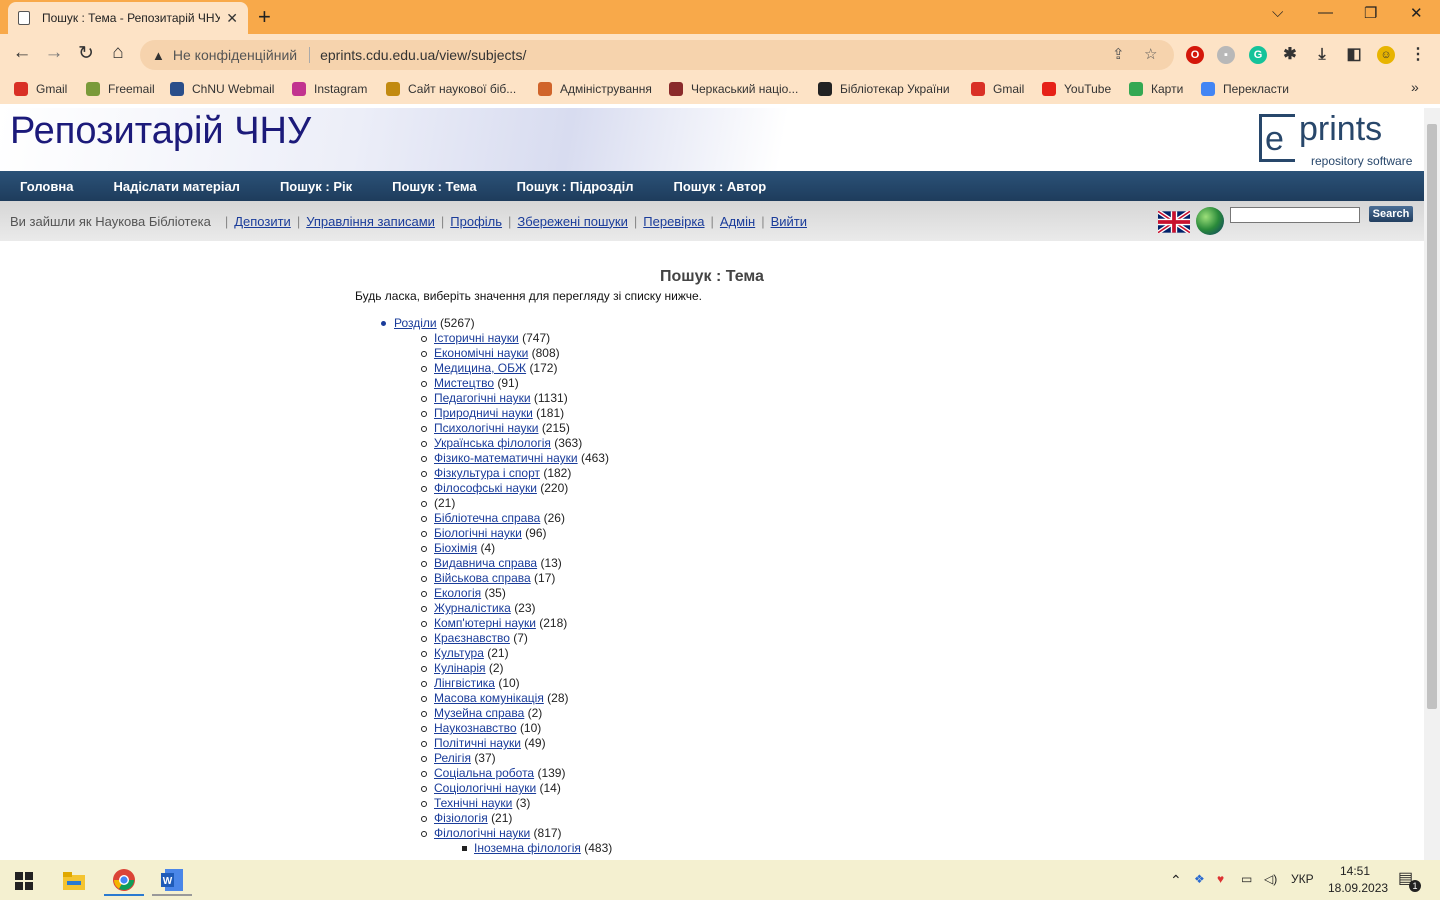 Image resolution: width=1440 pixels, height=900 pixels. Describe the element at coordinates (477, 743) in the screenshot. I see `subject-link: Політичні науки` at that location.